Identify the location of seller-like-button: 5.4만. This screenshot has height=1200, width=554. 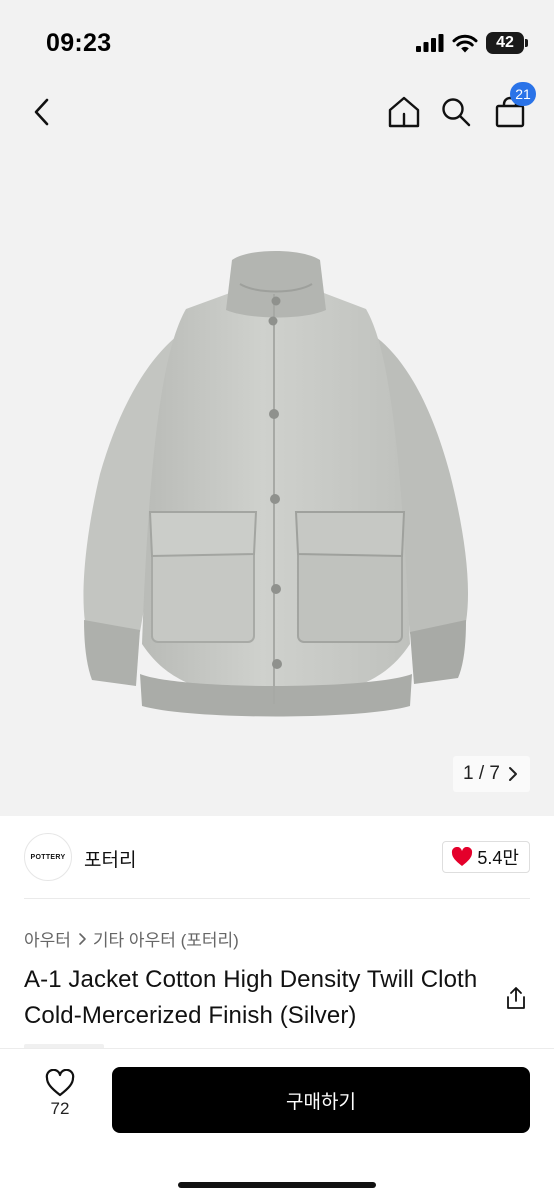
(486, 857).